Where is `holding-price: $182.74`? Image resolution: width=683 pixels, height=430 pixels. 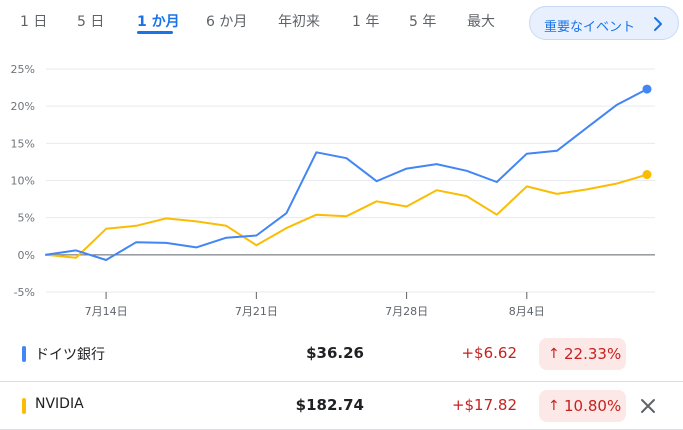 holding-price: $182.74 is located at coordinates (329, 405).